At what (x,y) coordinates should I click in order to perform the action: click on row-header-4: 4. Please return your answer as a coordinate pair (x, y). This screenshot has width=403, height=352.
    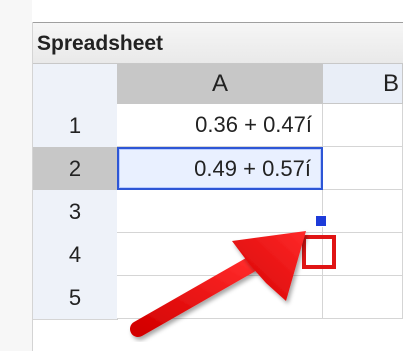
    Looking at the image, I should click on (75, 255).